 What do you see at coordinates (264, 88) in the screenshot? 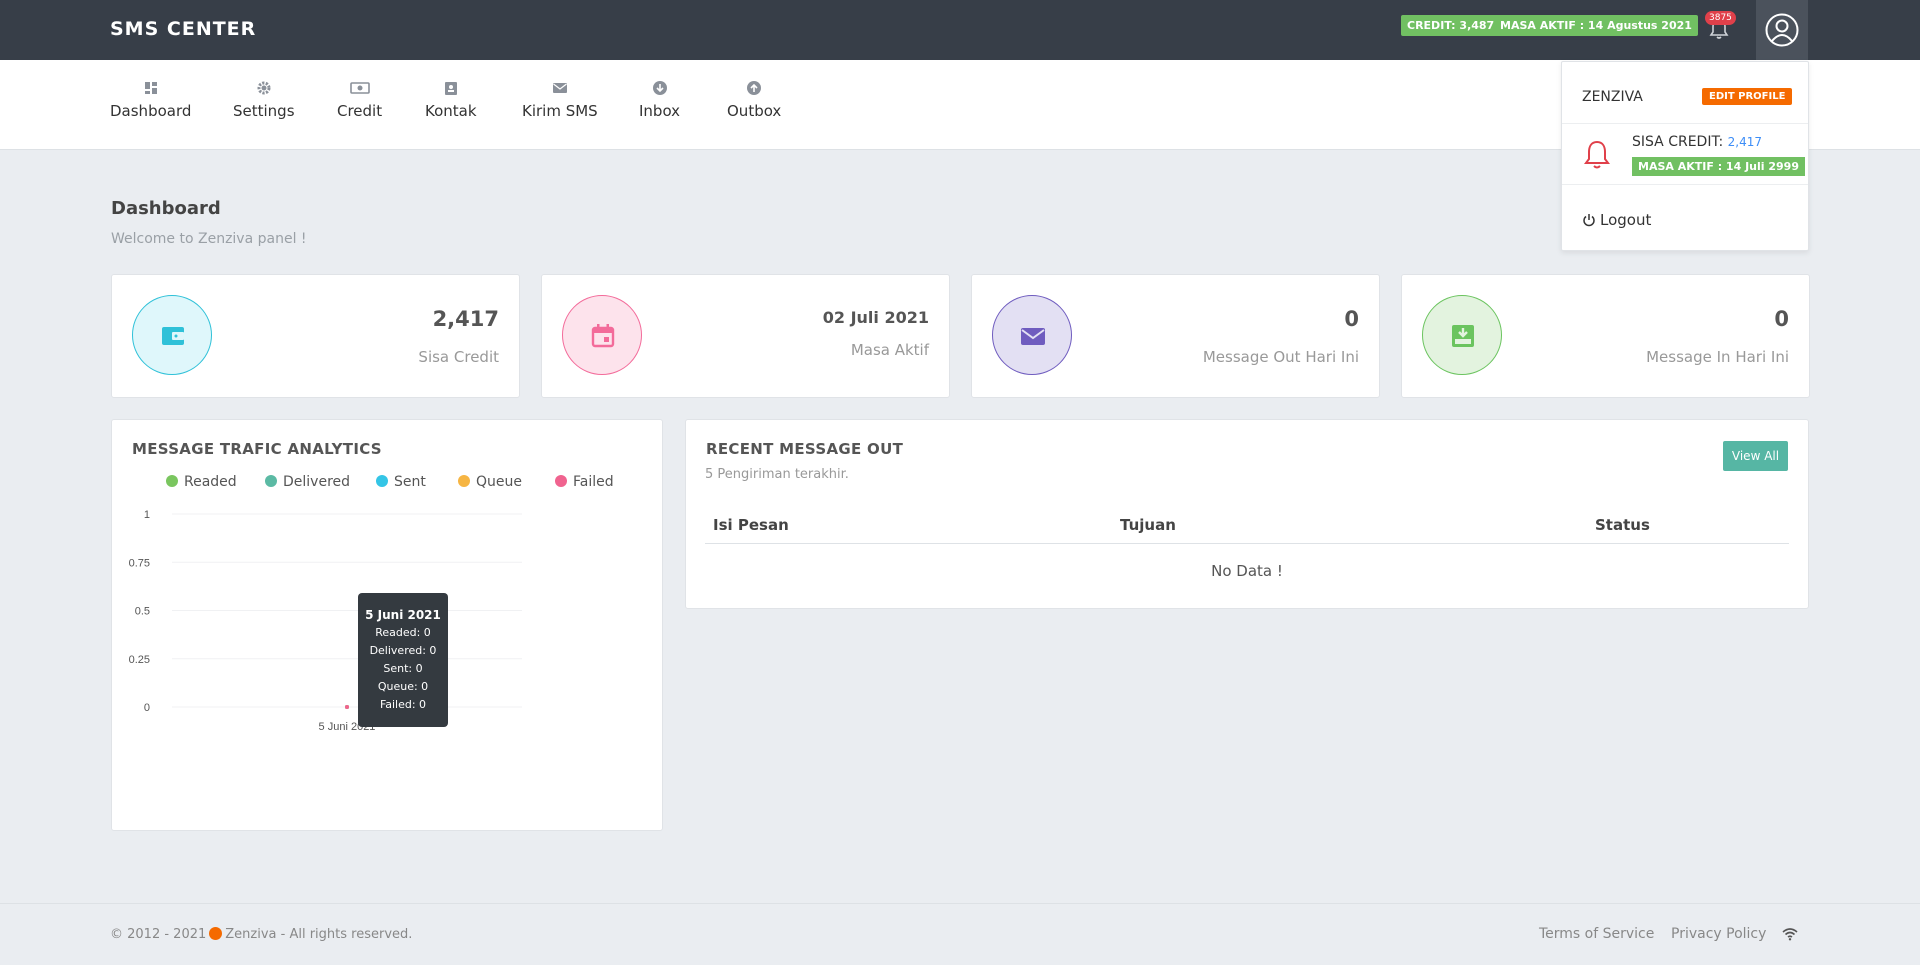
I see `gear-icon` at bounding box center [264, 88].